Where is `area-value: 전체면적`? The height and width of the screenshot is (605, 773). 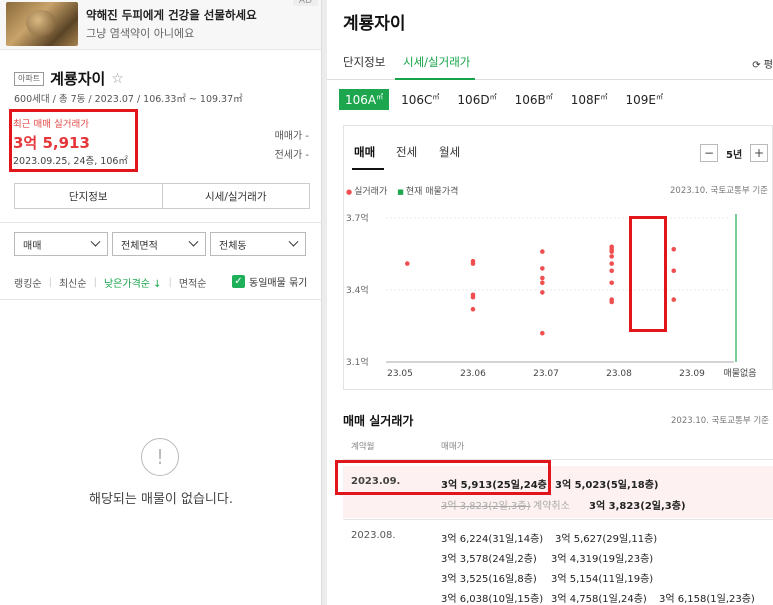 area-value: 전체면적 is located at coordinates (139, 246).